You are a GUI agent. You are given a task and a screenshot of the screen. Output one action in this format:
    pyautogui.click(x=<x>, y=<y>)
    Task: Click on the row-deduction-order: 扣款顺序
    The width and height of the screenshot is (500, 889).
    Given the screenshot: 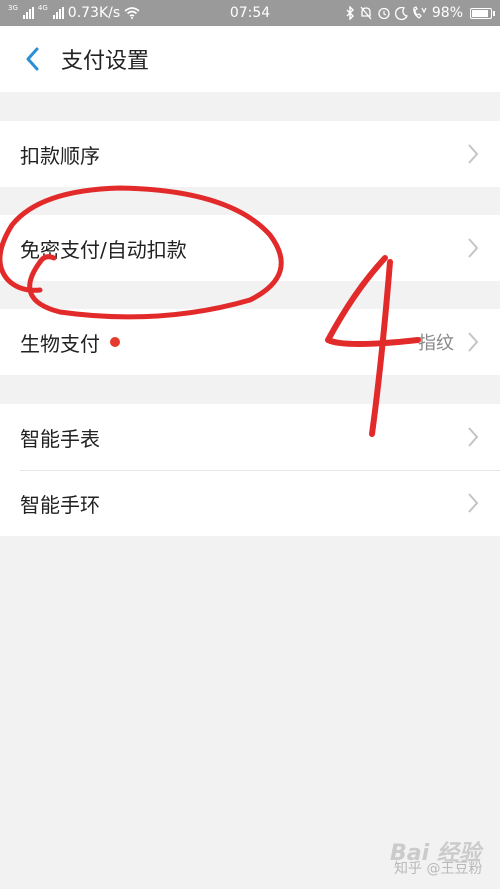 What is the action you would take?
    pyautogui.click(x=250, y=154)
    